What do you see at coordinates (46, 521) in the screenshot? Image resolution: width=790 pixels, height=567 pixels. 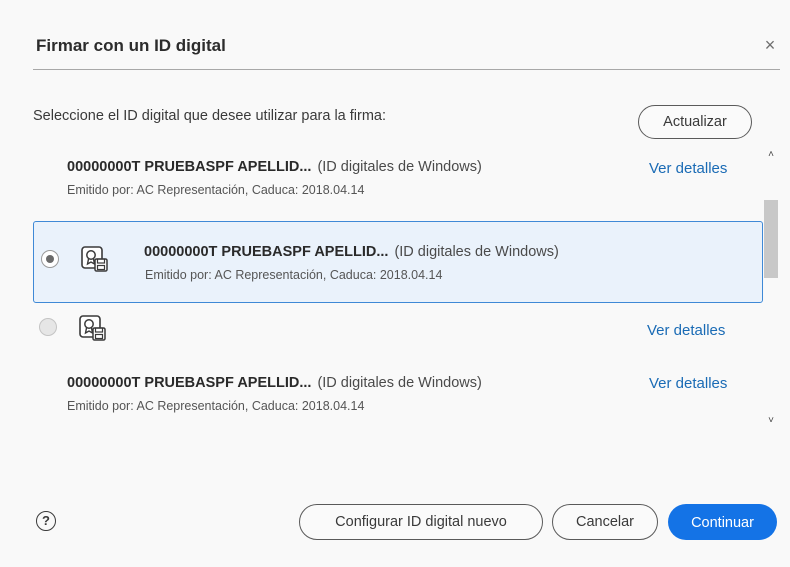 I see `help-icon: ?` at bounding box center [46, 521].